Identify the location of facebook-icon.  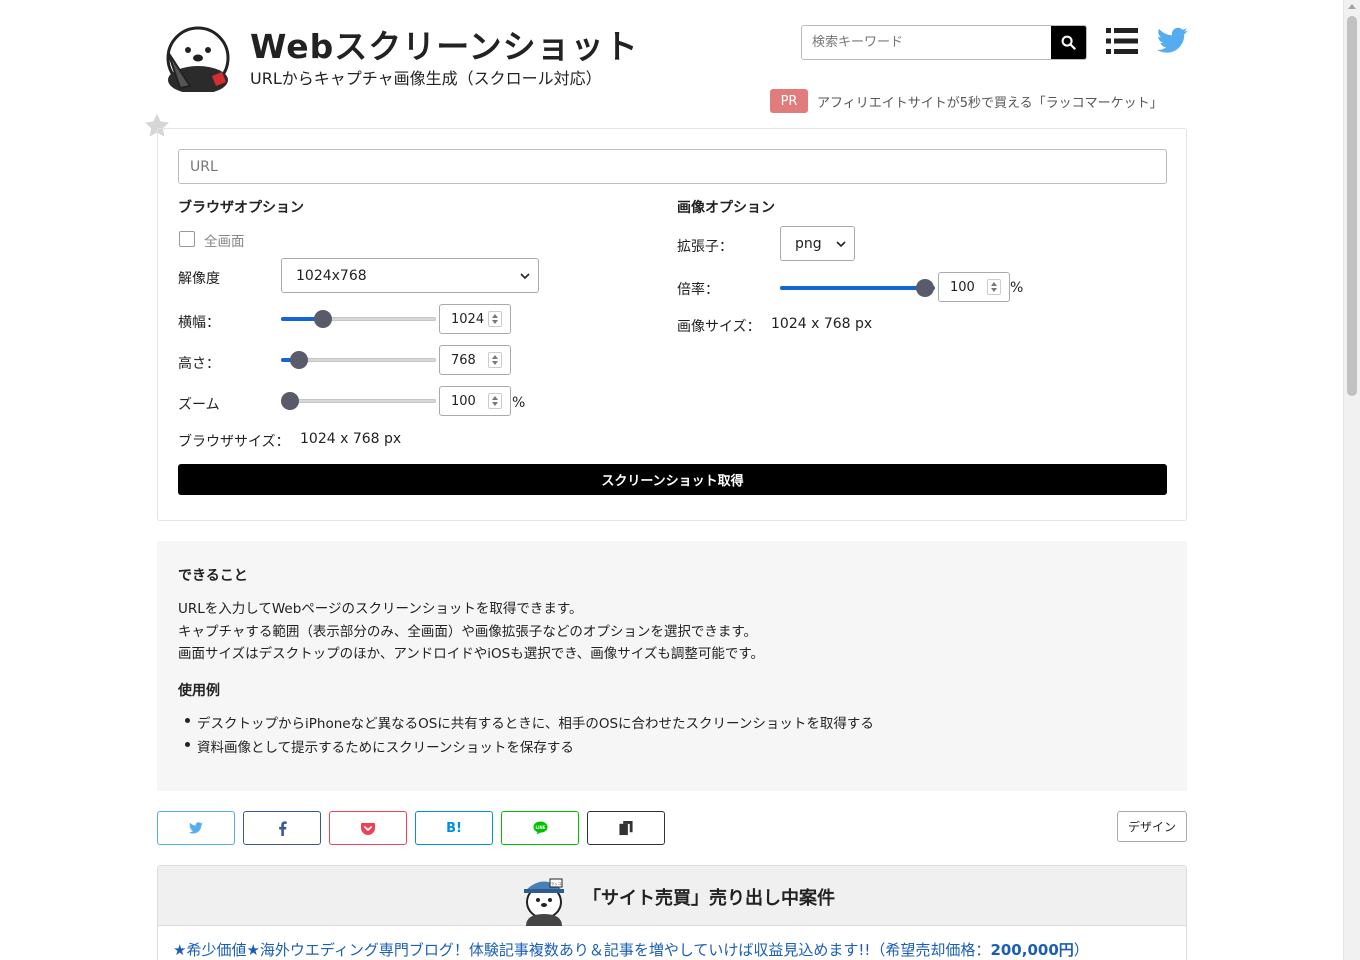
(282, 828).